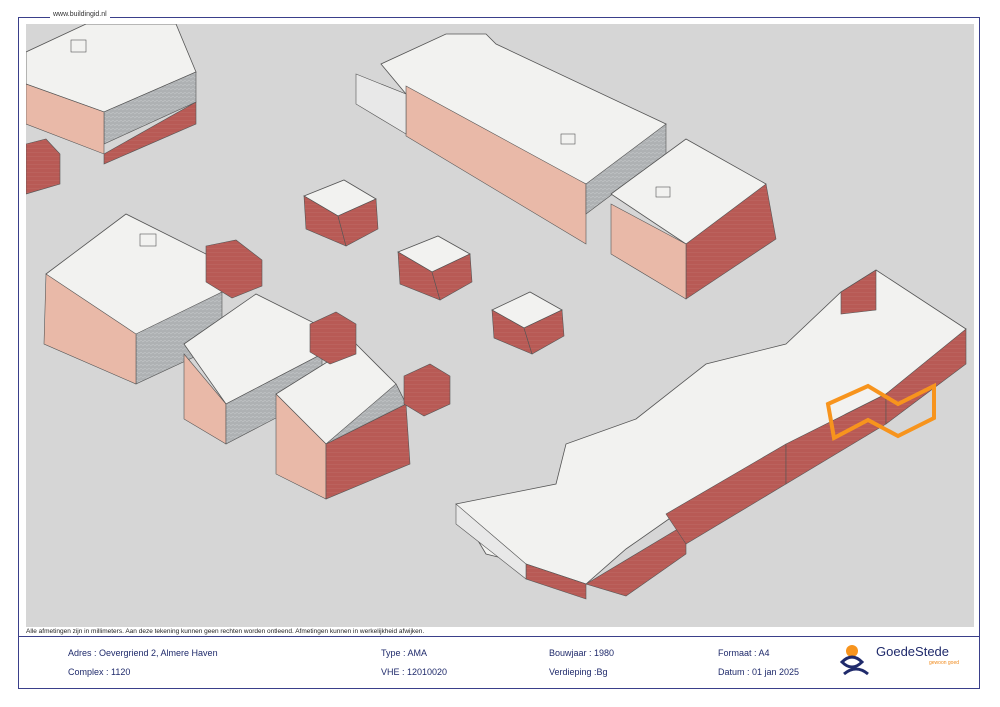  I want to click on logo-mark-icon, so click(854, 660).